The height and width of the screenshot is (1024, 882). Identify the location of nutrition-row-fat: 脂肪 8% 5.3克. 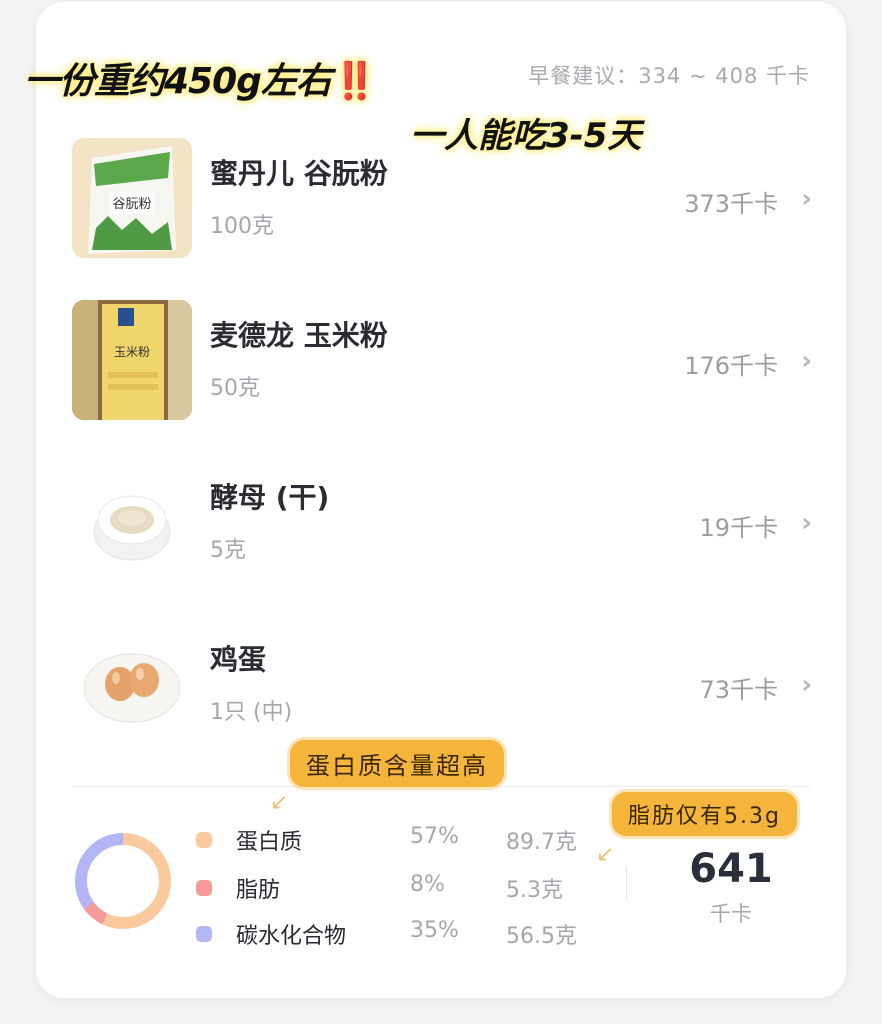
(406, 887).